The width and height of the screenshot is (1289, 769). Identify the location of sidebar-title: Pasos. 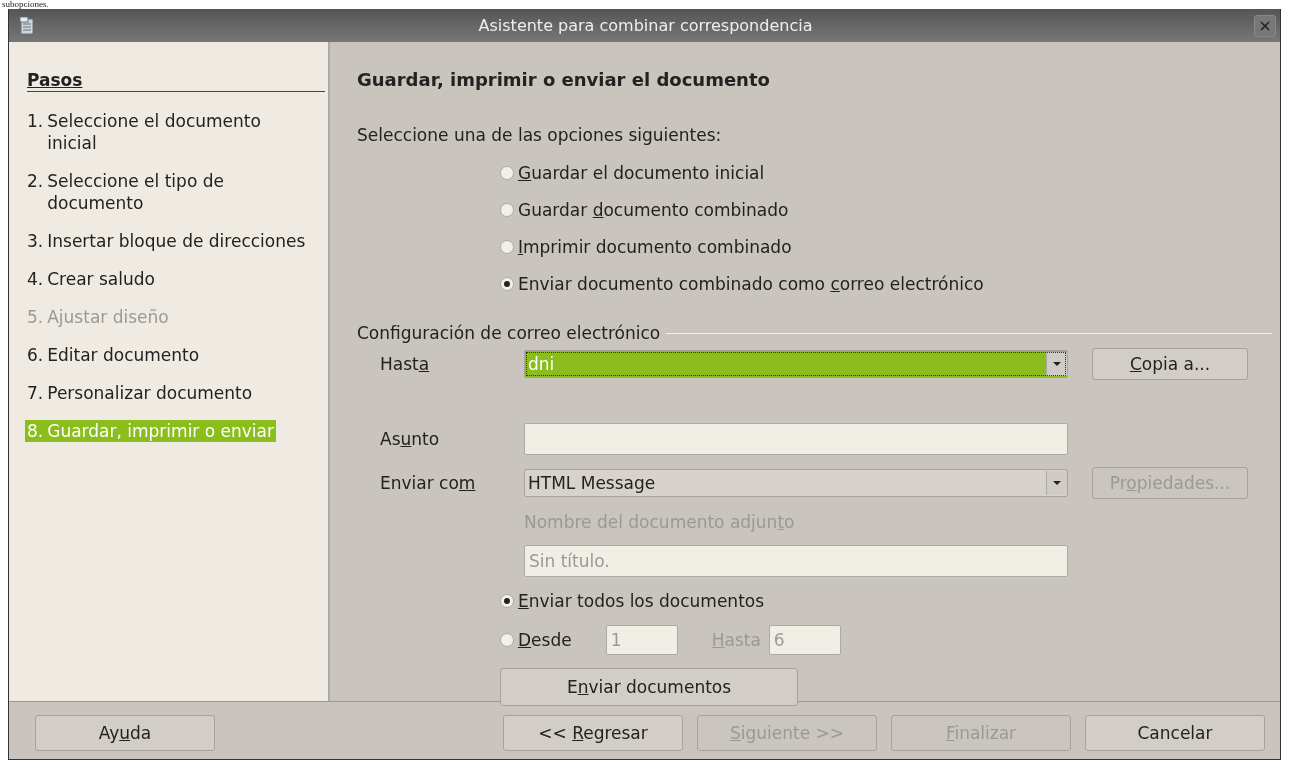
(176, 80).